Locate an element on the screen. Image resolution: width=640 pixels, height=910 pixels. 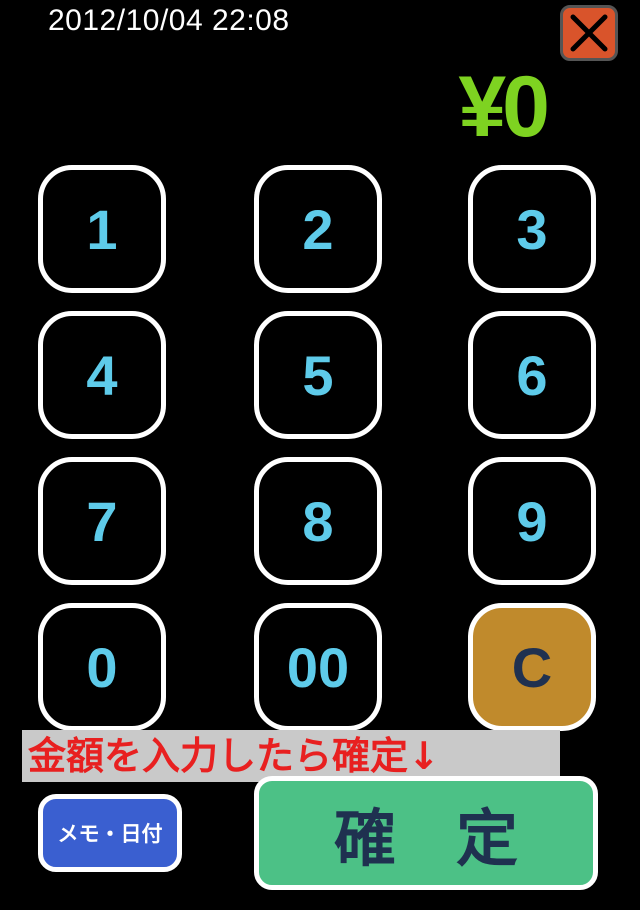
key-1: 1 is located at coordinates (102, 229).